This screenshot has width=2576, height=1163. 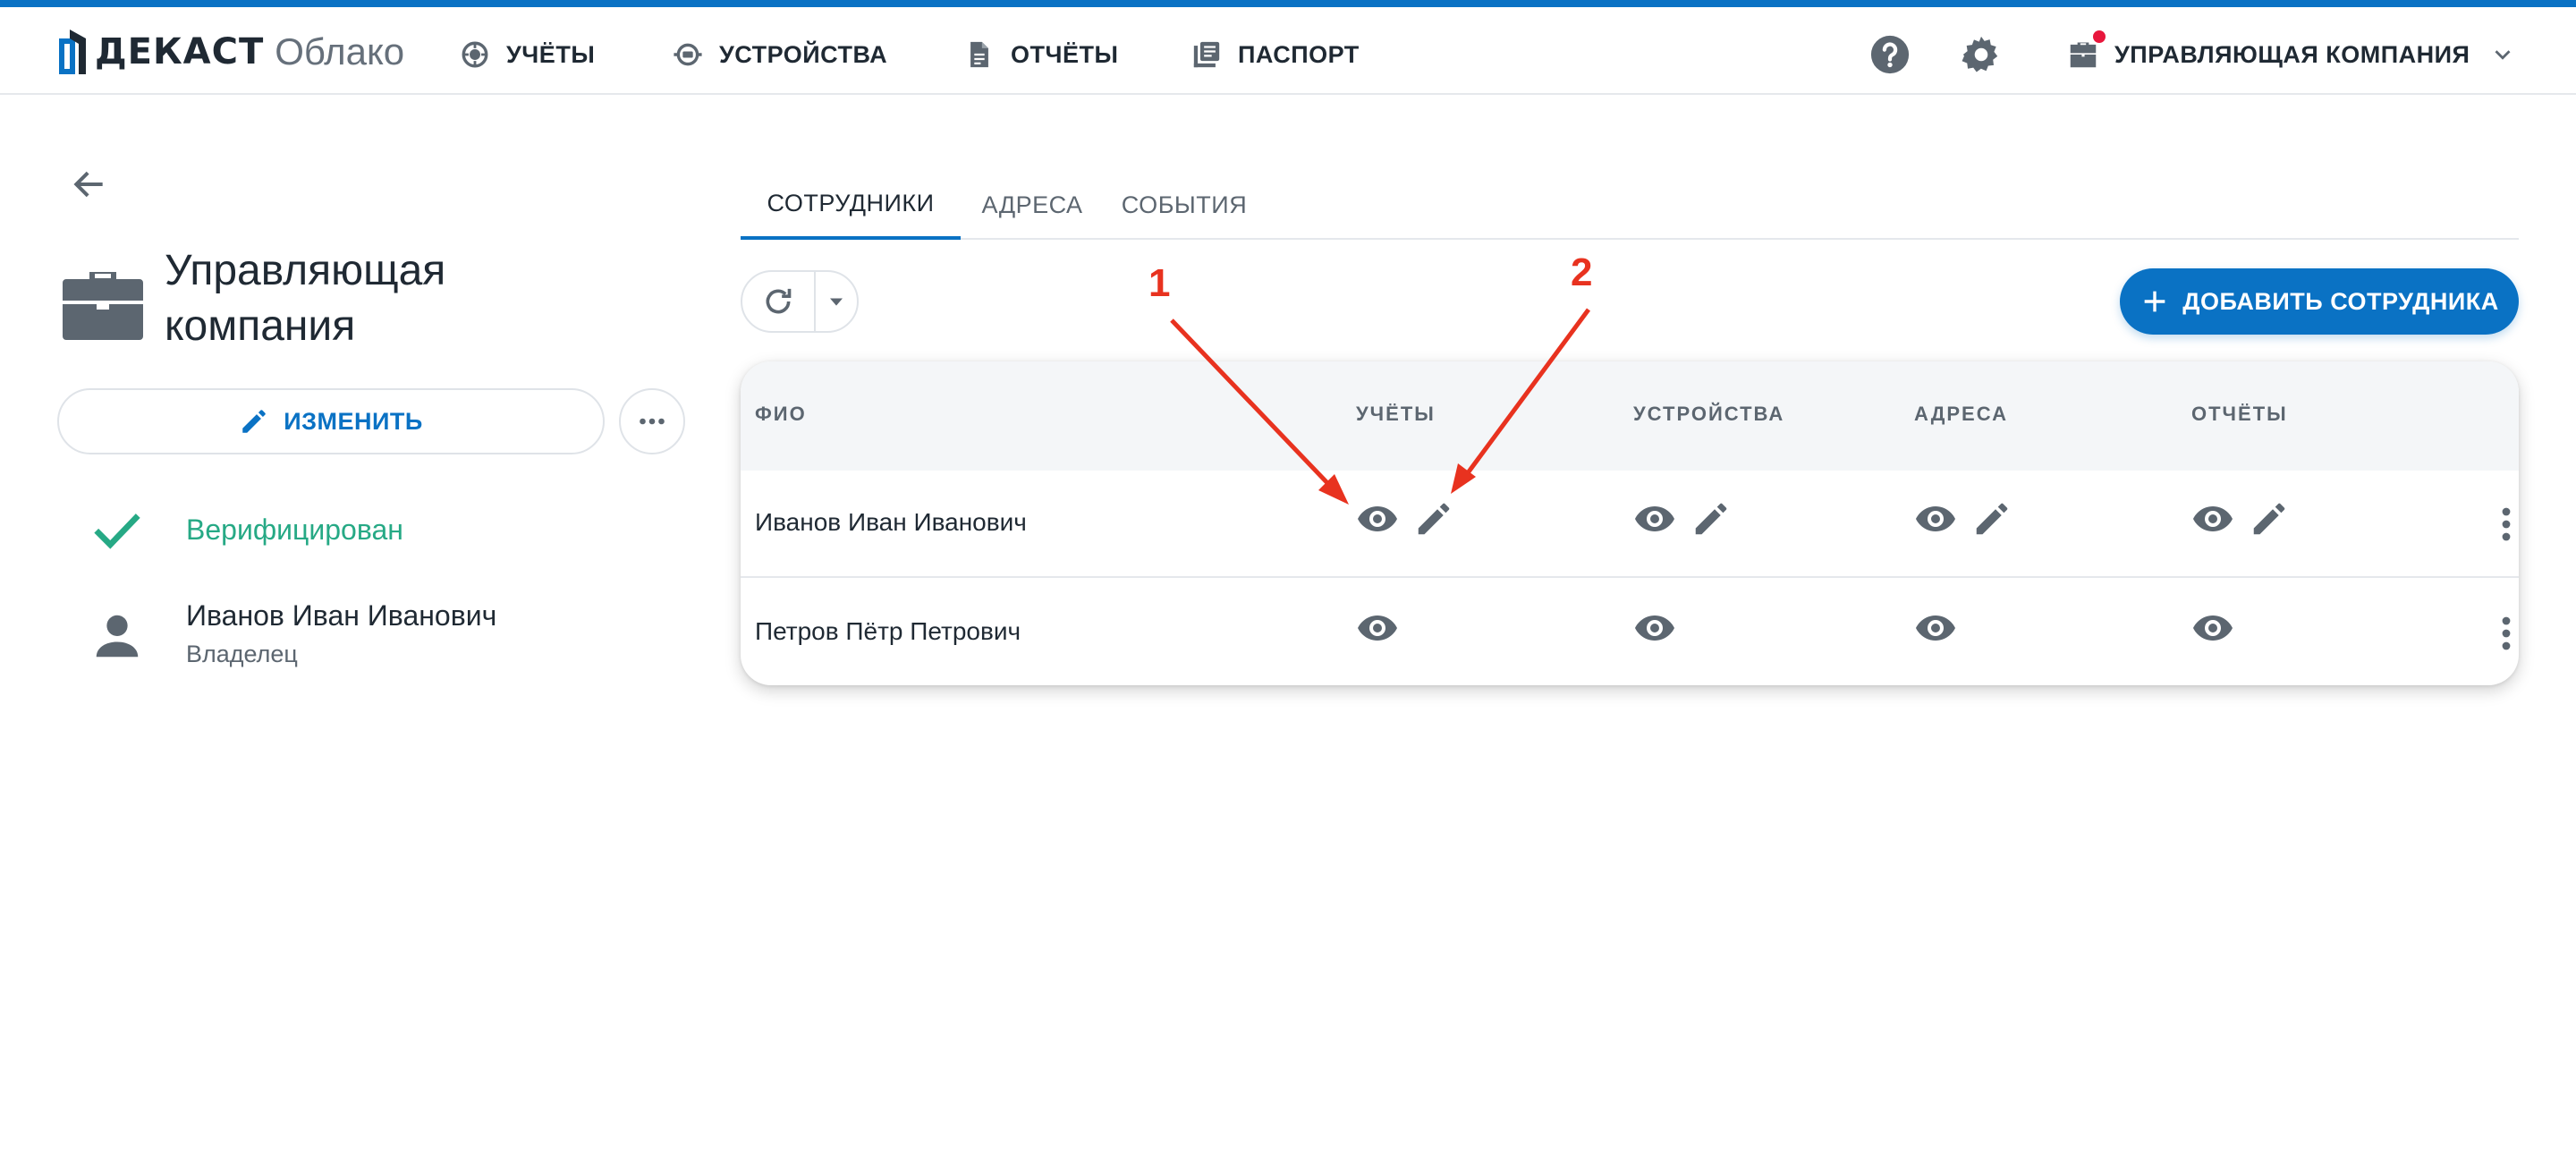 I want to click on owner-name: Иванов Иван Иванович, so click(x=341, y=615).